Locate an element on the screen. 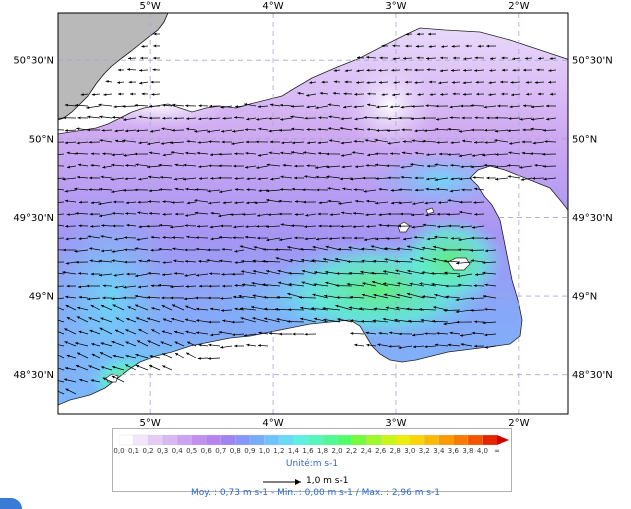  longitude-label: 3°W is located at coordinates (395, 6).